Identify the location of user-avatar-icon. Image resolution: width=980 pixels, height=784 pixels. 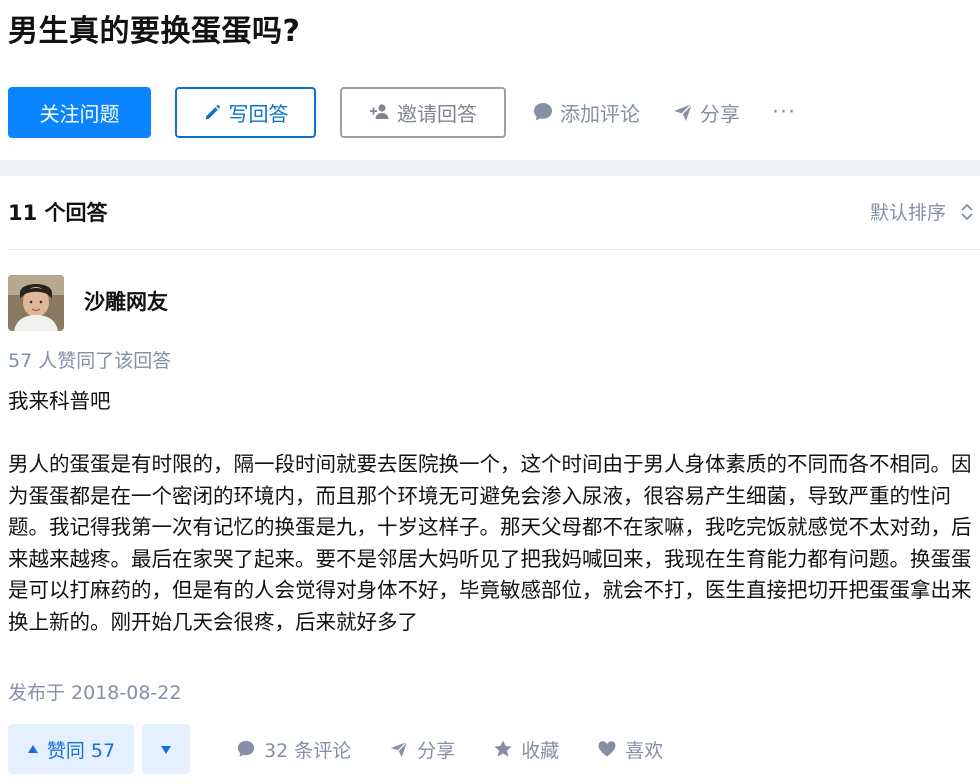
(36, 303).